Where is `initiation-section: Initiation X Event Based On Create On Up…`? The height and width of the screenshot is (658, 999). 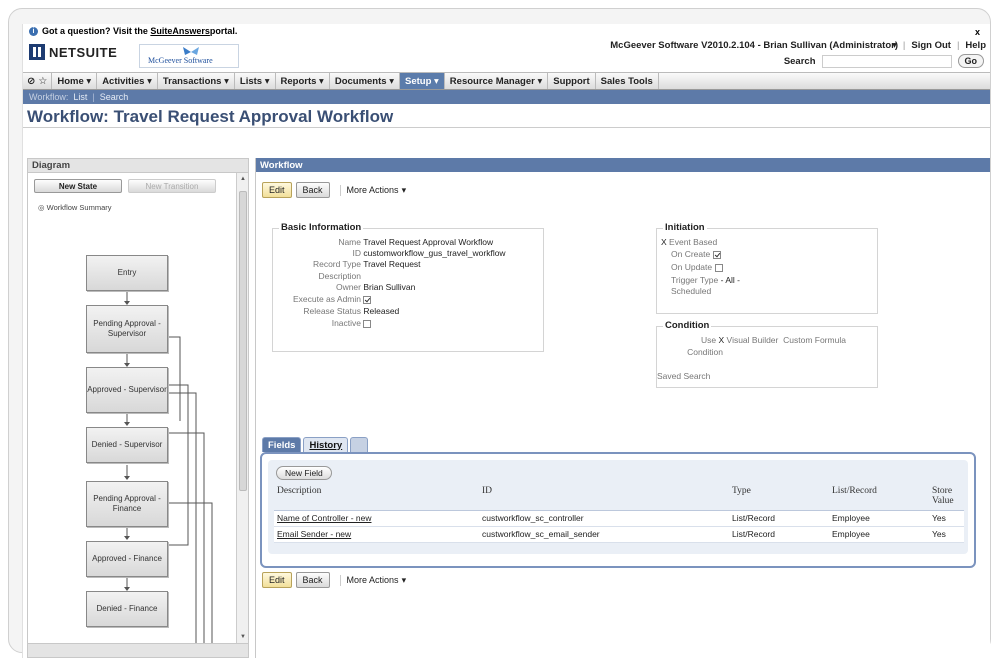 initiation-section: Initiation X Event Based On Create On Up… is located at coordinates (767, 268).